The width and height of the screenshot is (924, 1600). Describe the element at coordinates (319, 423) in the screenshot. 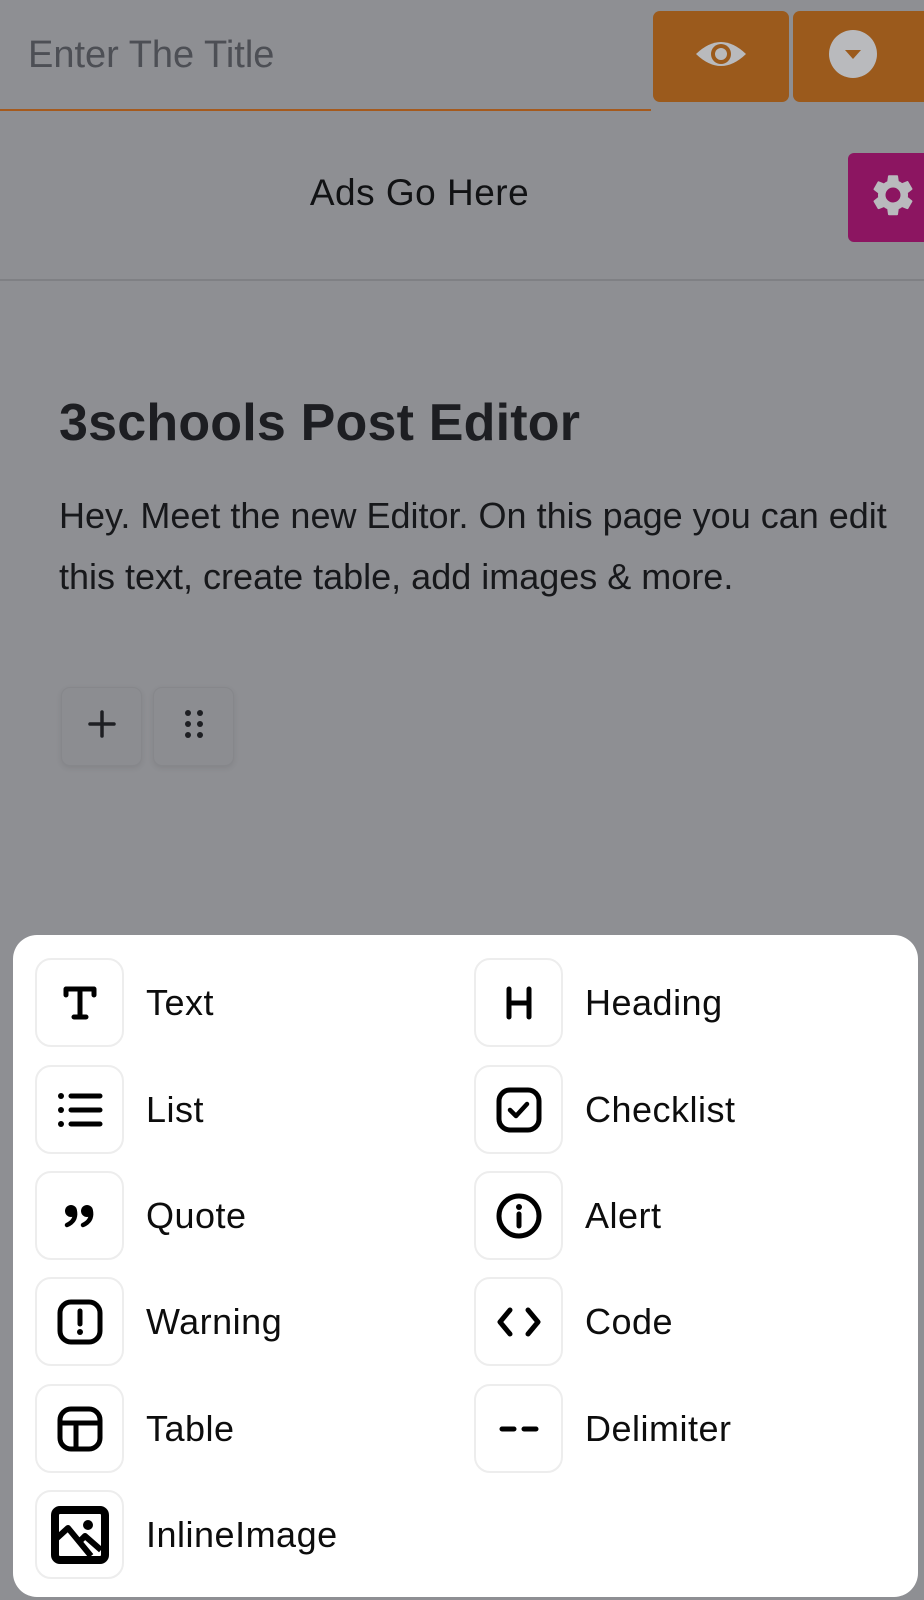

I see `editor-heading: 3schools Post Editor` at that location.